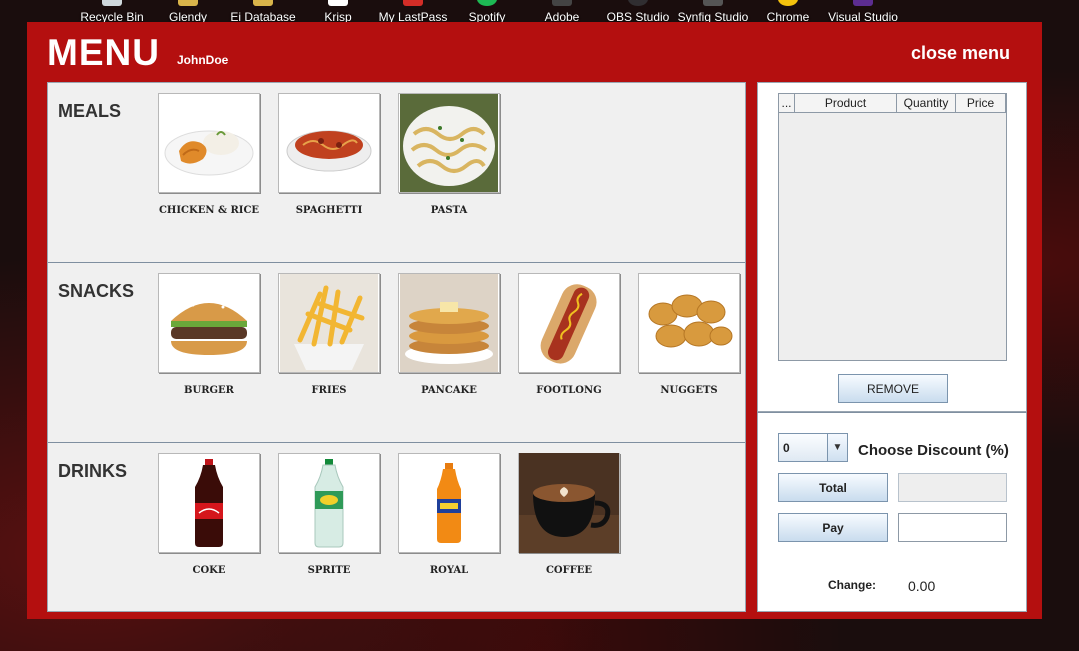 The height and width of the screenshot is (651, 1079). Describe the element at coordinates (487, 3) in the screenshot. I see `spotify-icon` at that location.